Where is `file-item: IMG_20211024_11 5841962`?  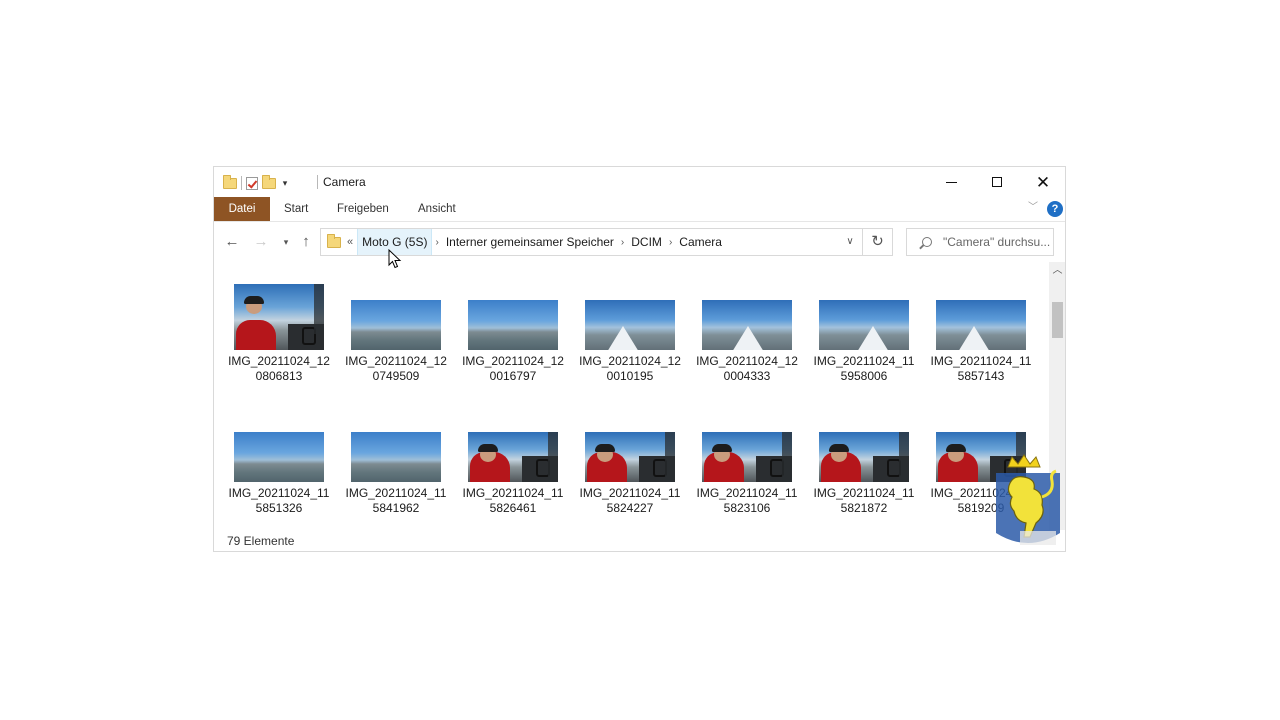
file-item: IMG_20211024_11 5841962 is located at coordinates (396, 473).